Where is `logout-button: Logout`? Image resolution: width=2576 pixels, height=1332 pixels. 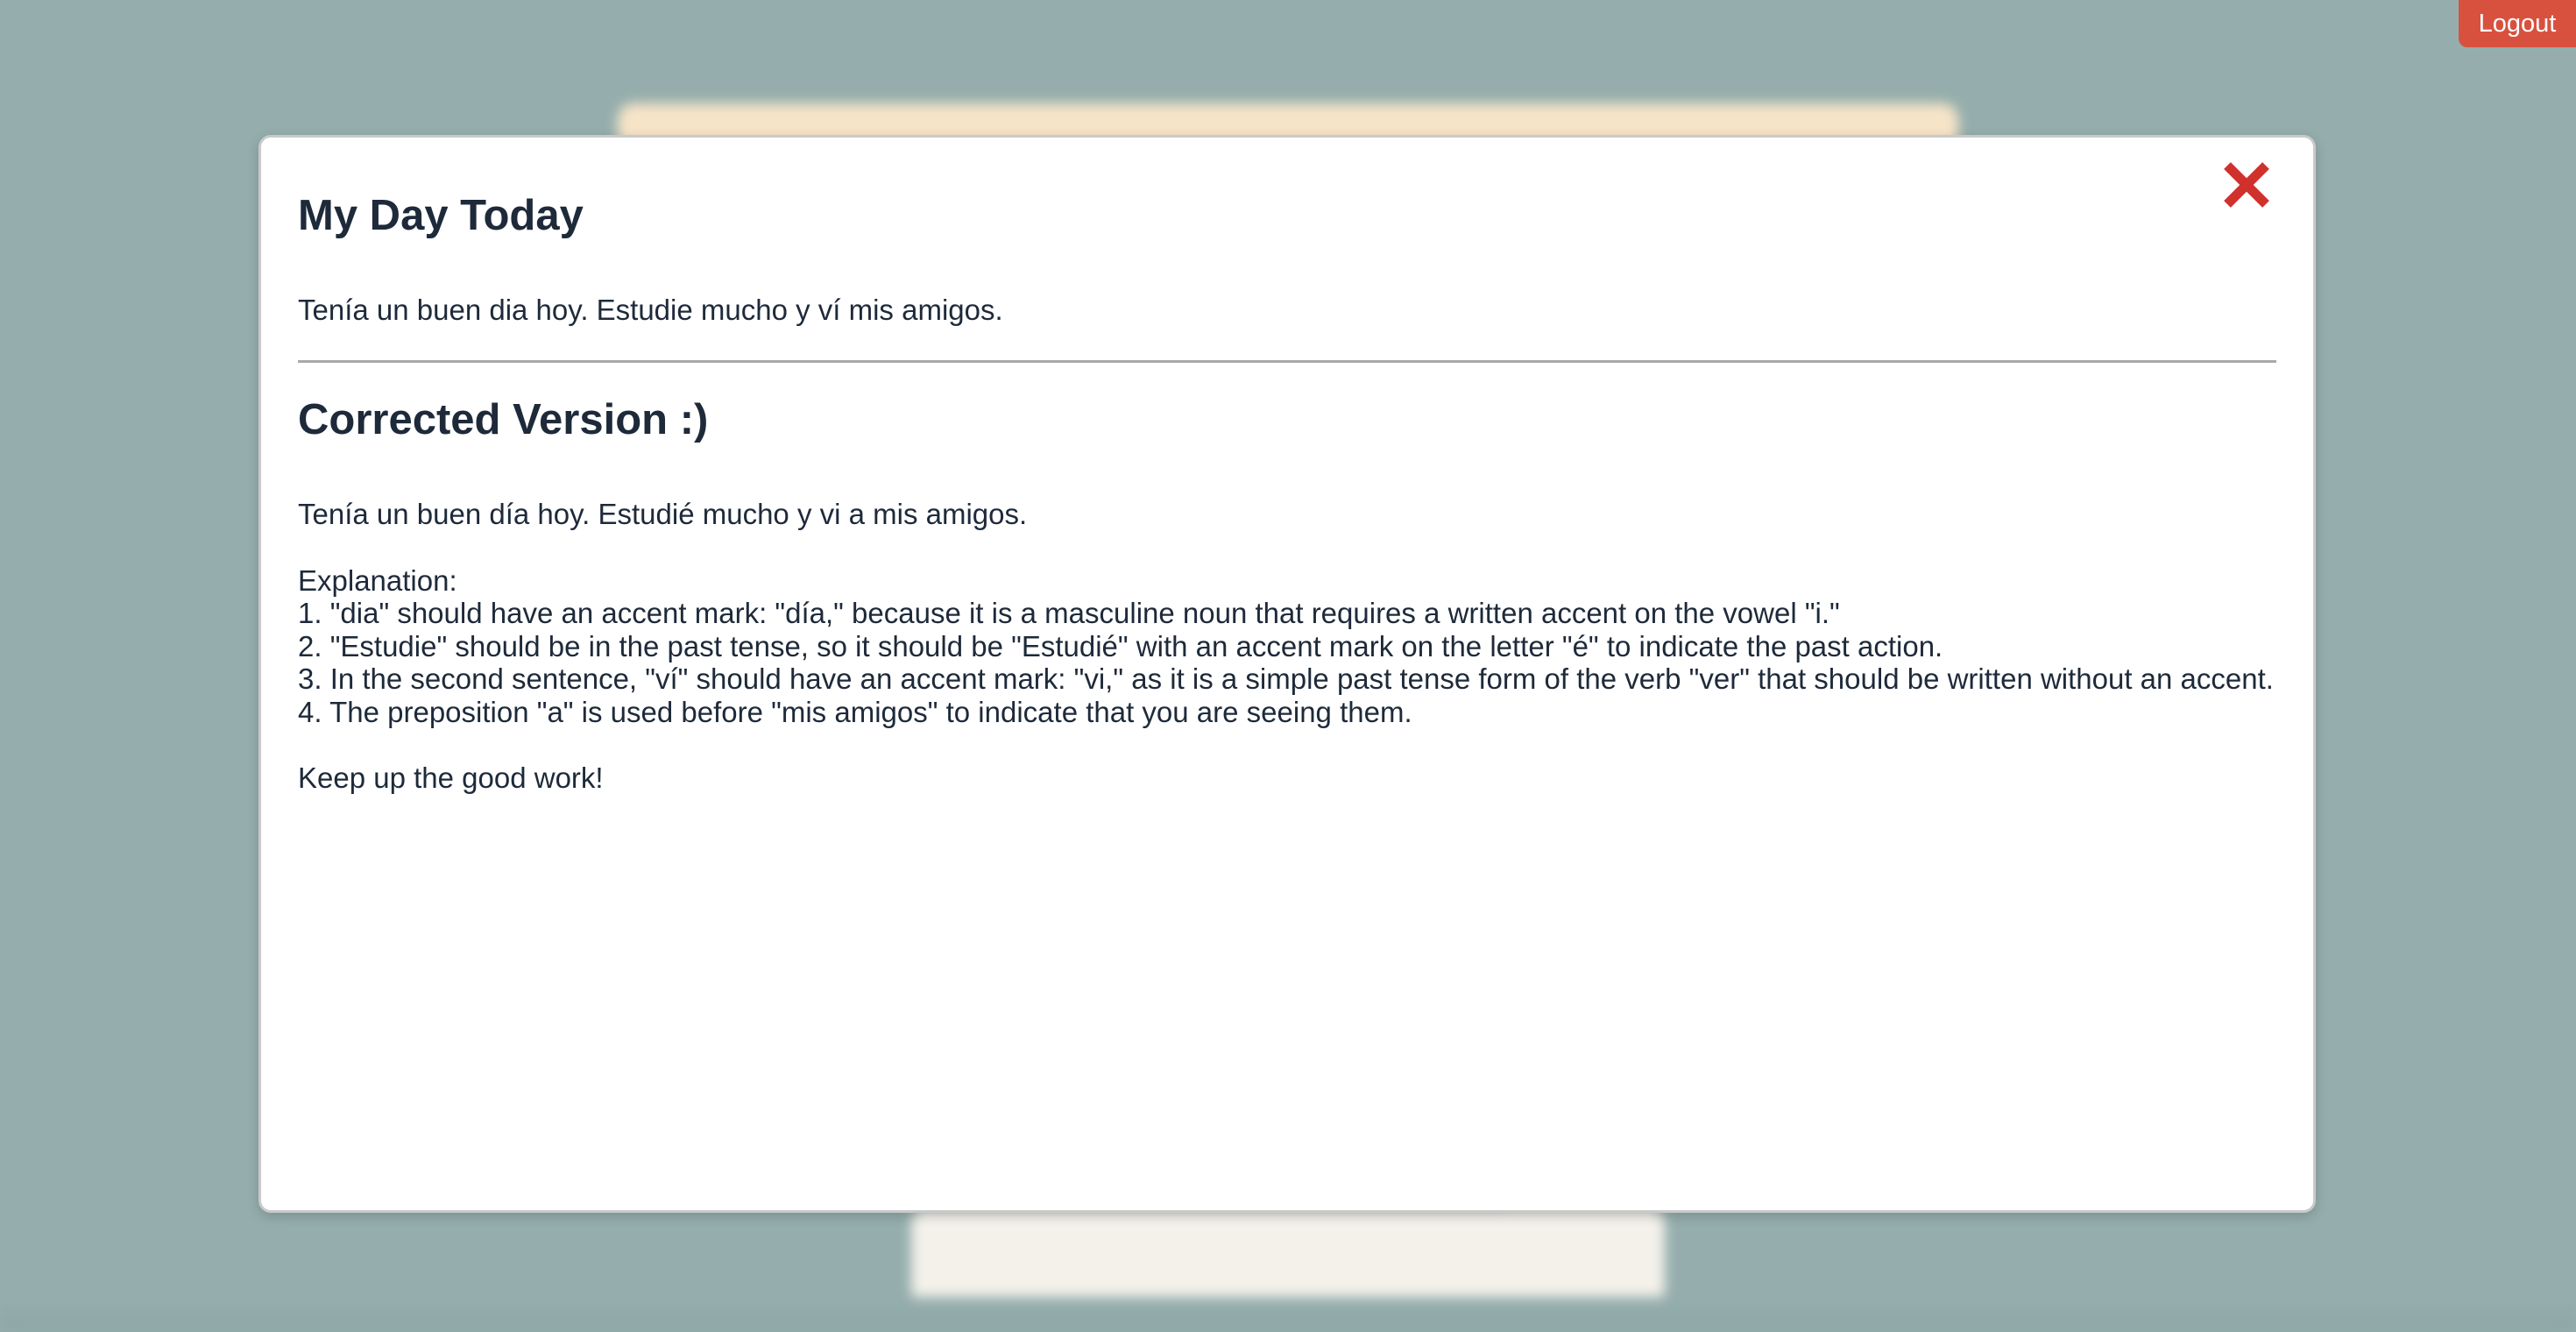
logout-button: Logout is located at coordinates (2517, 23).